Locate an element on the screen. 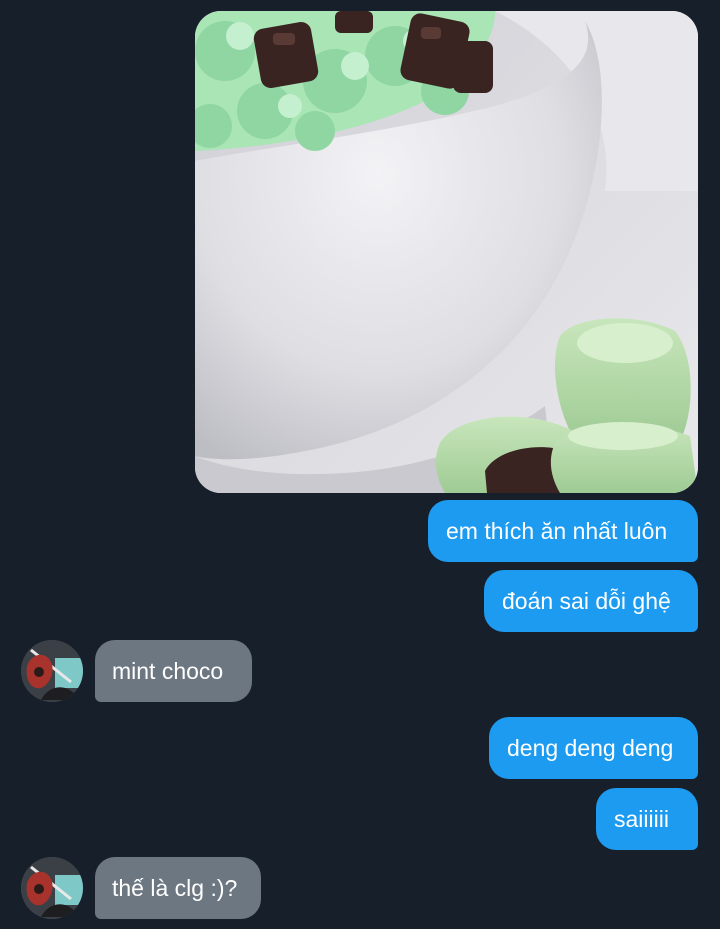  message-text: em thích ăn nhất luôn is located at coordinates (557, 531).